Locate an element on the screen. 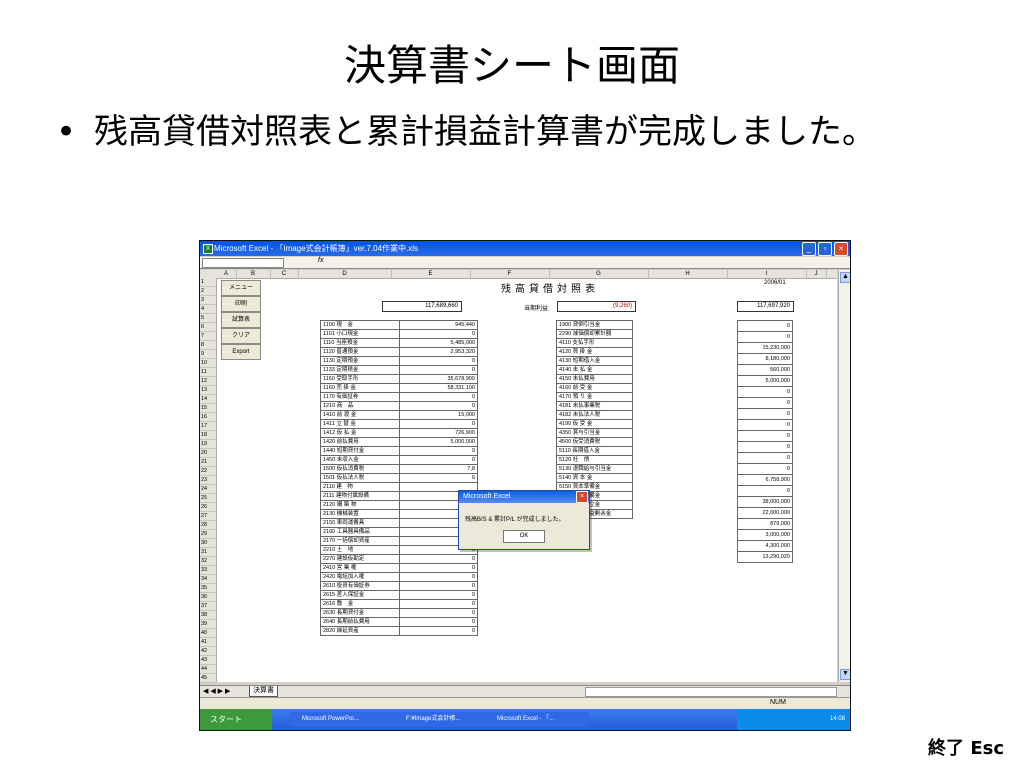 Image resolution: width=1024 pixels, height=768 pixels. sheet-menu-button: 試算表 is located at coordinates (241, 320).